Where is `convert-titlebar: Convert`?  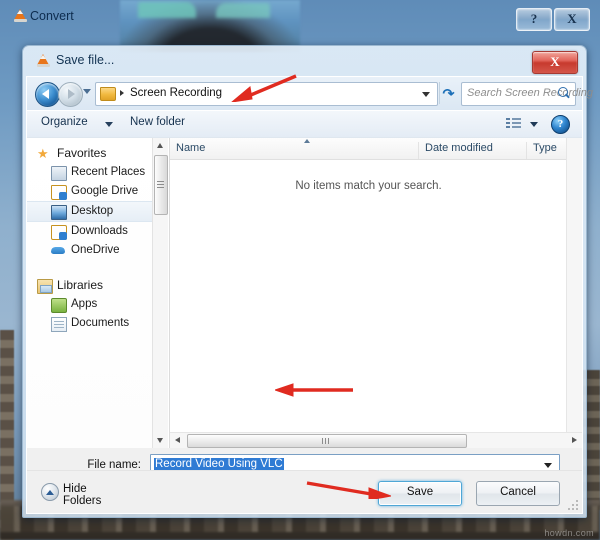
convert-titlebar: Convert is located at coordinates (300, 16).